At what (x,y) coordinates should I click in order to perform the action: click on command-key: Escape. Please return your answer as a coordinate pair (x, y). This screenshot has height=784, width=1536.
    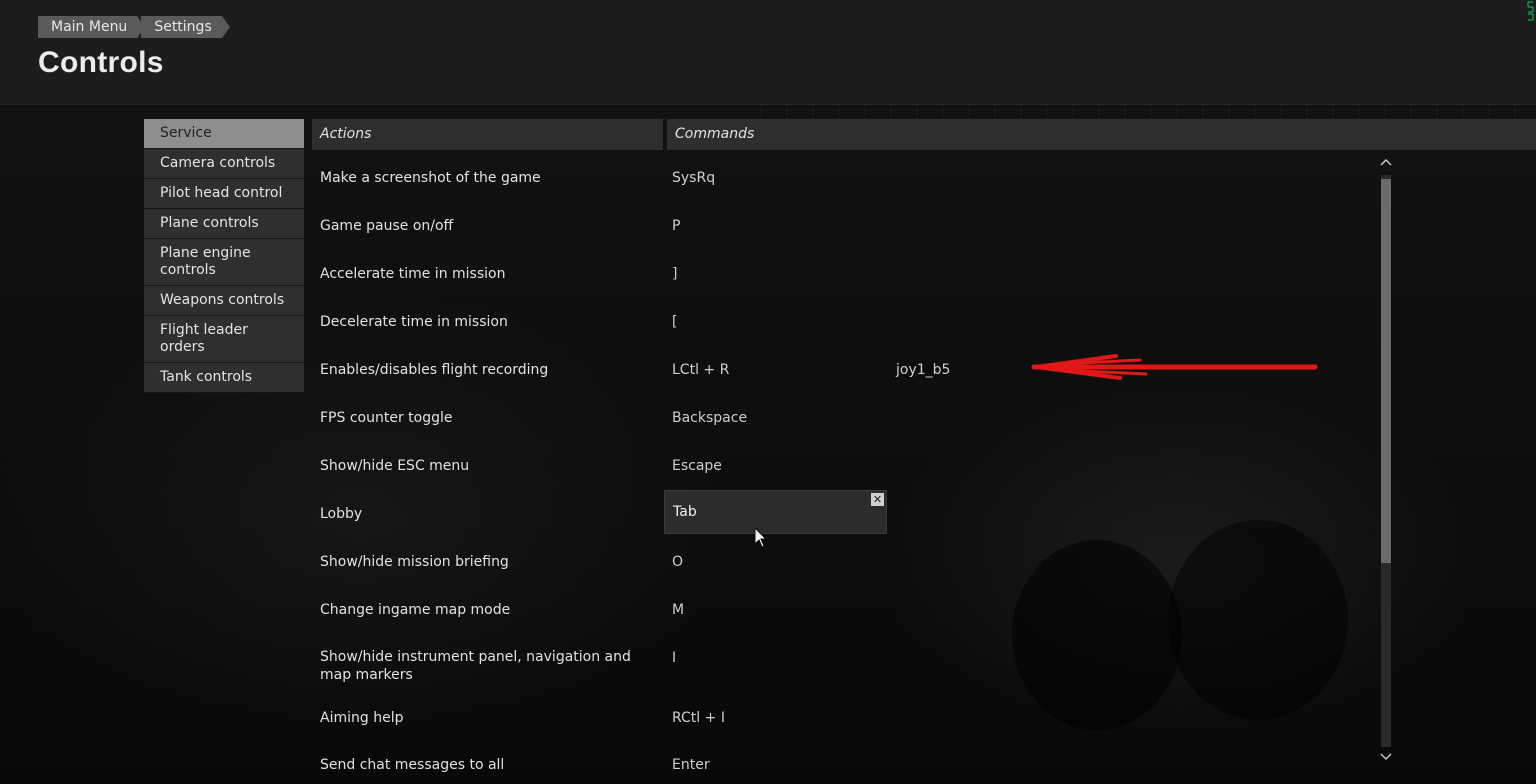
    Looking at the image, I should click on (697, 466).